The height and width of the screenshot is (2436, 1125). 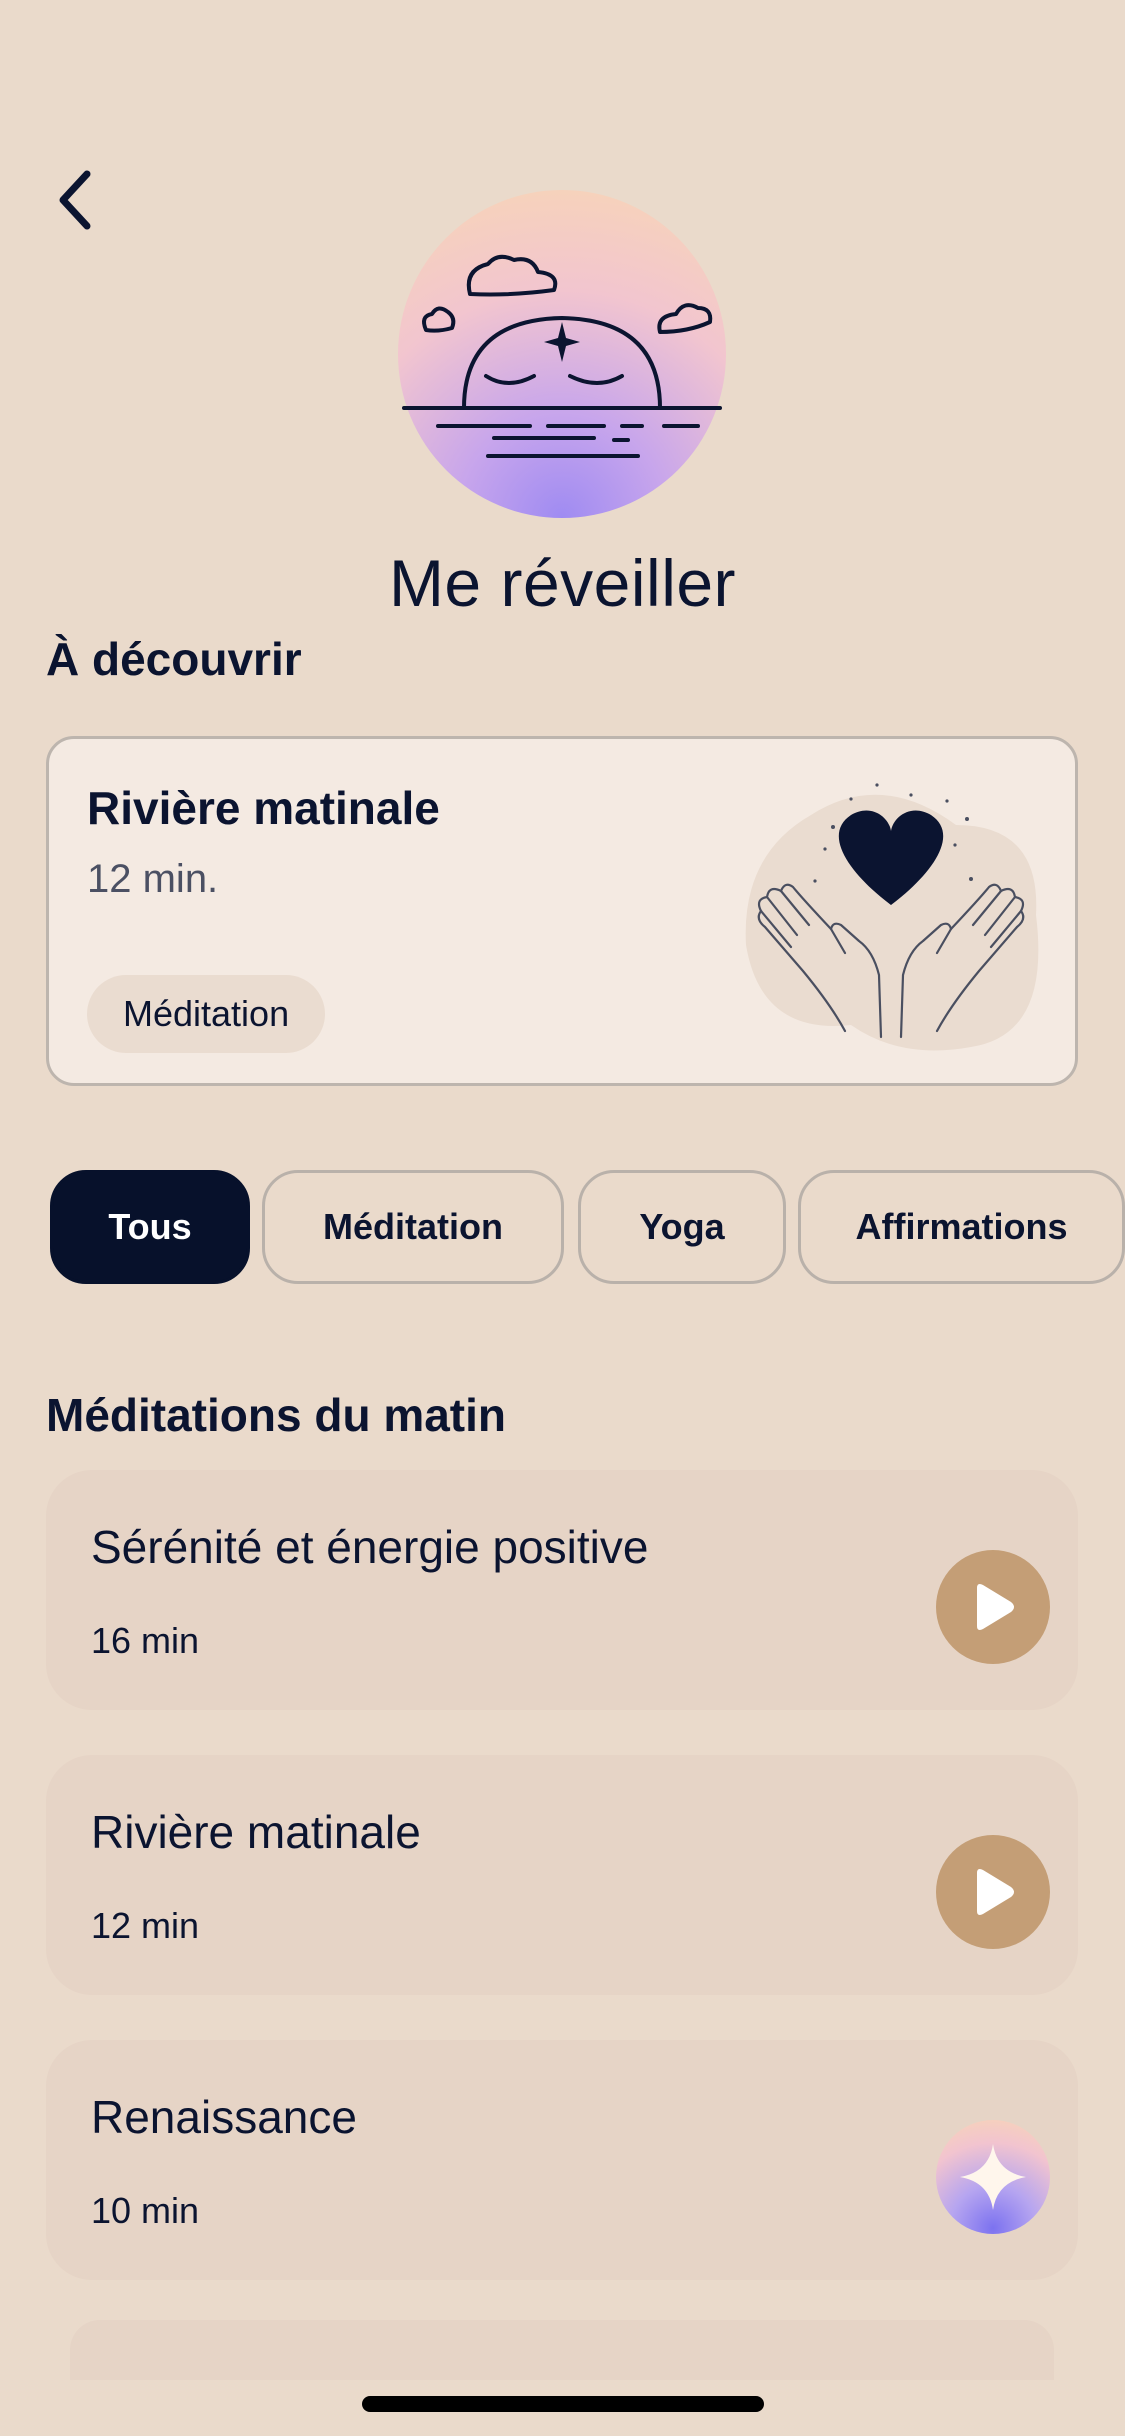 I want to click on sparkle-icon, so click(x=993, y=2177).